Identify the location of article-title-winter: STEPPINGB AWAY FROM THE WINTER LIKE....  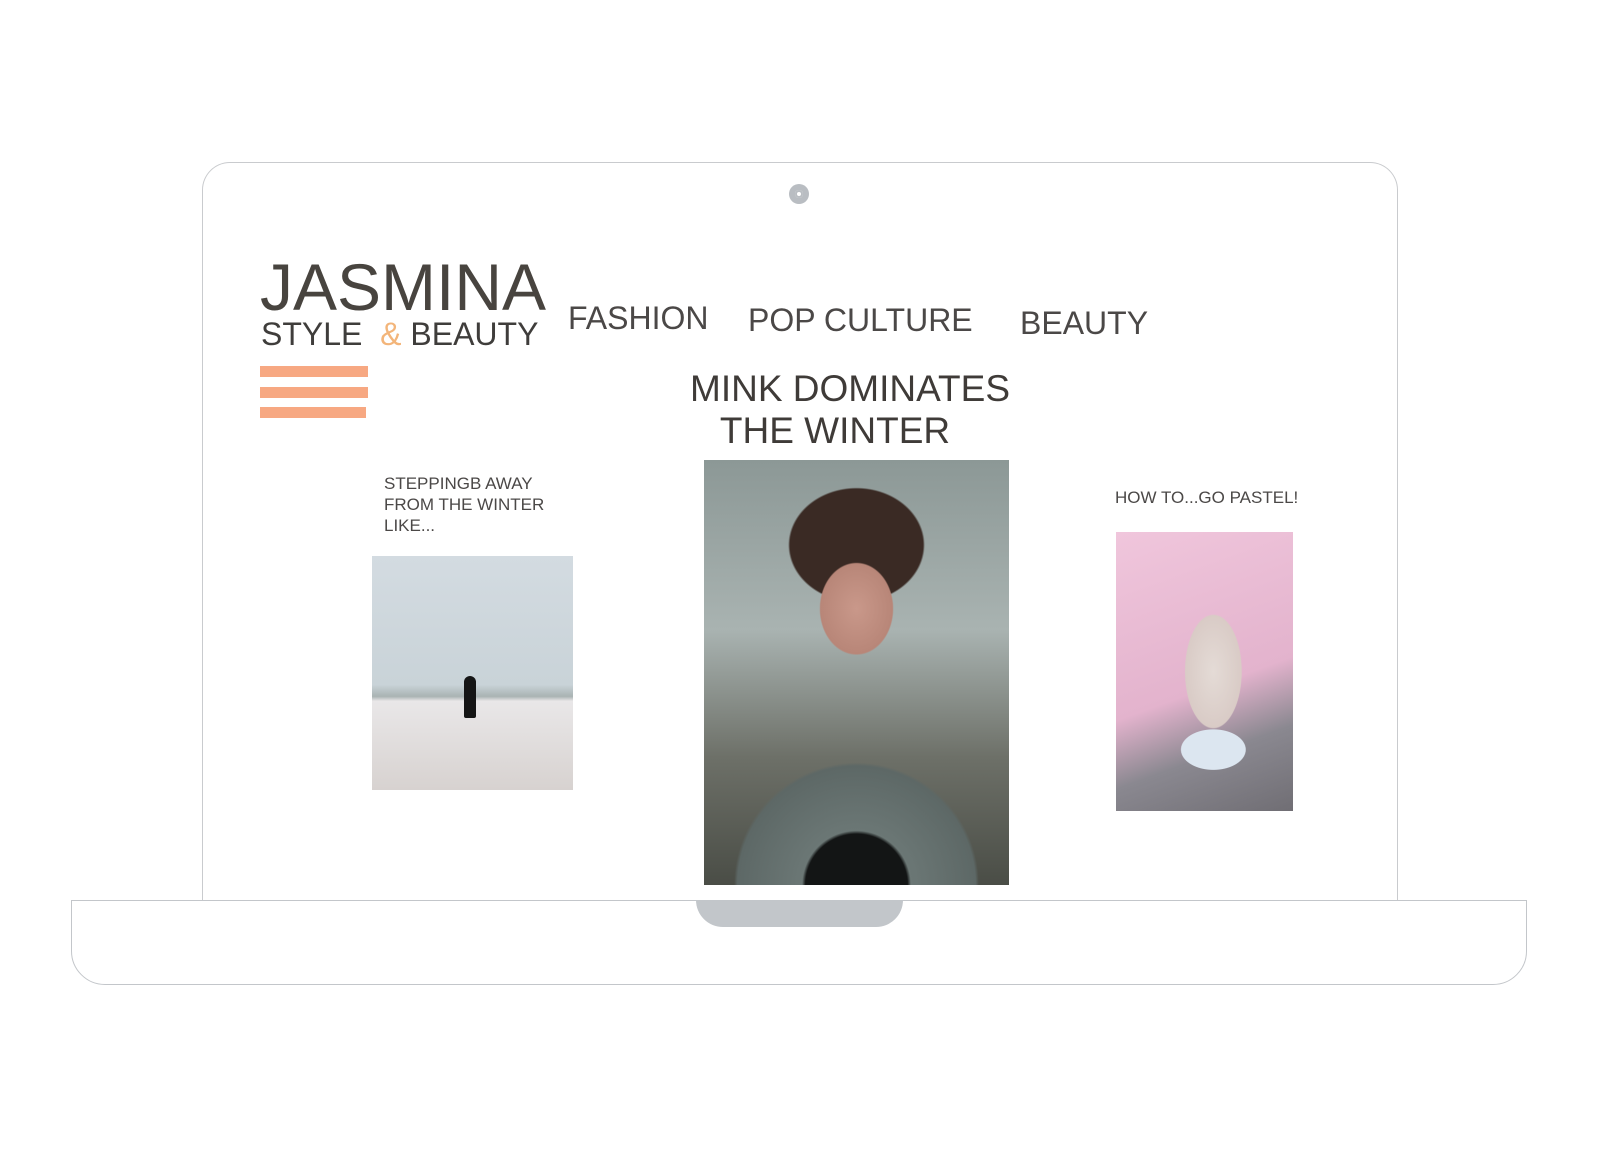
(464, 504).